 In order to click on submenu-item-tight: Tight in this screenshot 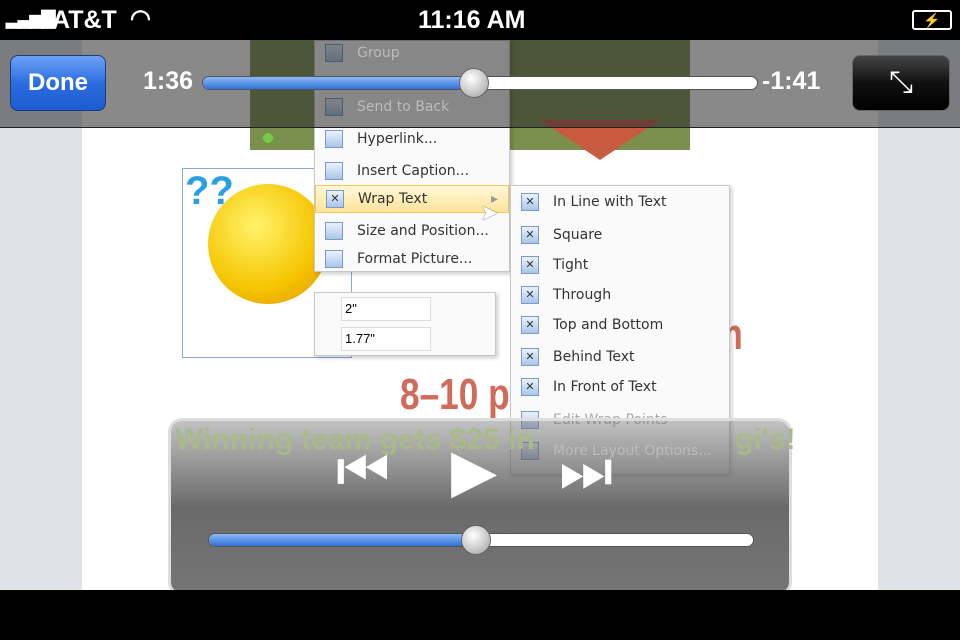, I will do `click(570, 265)`.